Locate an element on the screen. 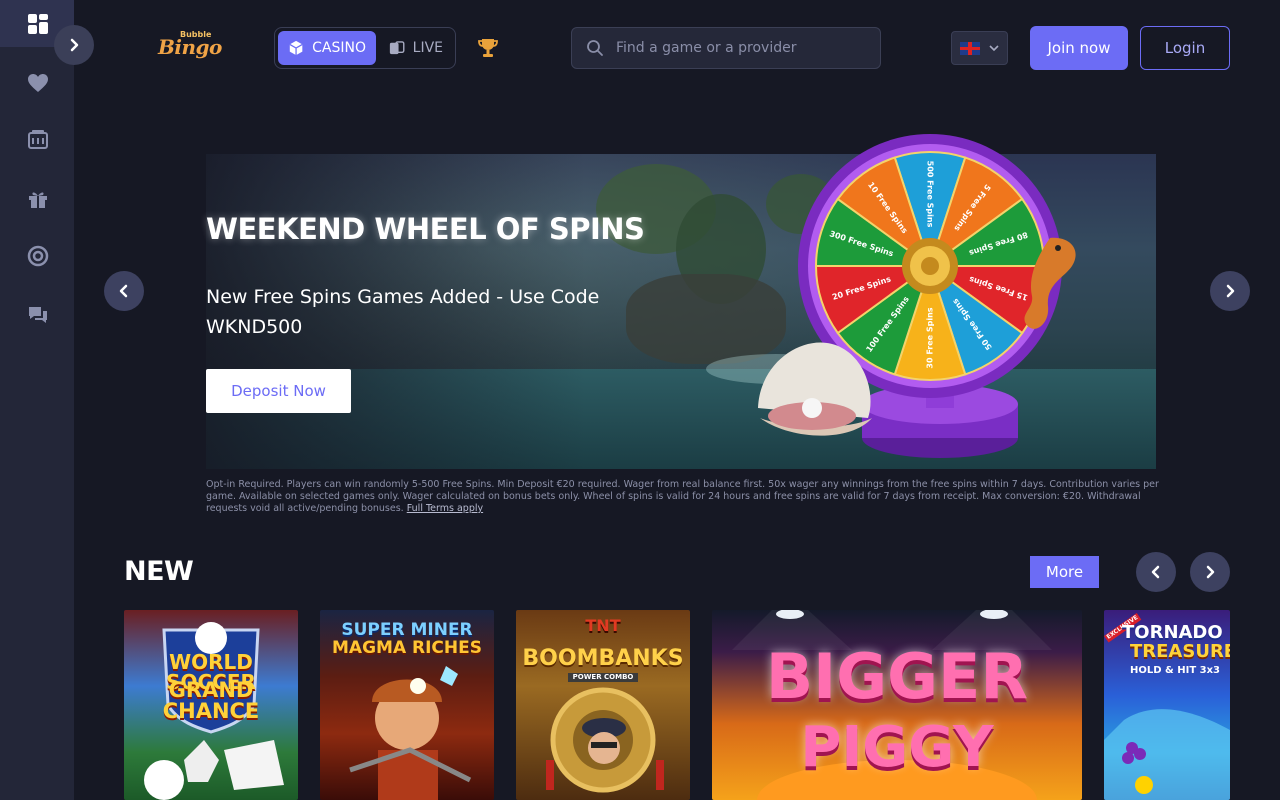 This screenshot has height=800, width=1280. game-title-line3: HOLD & HIT 3x3 is located at coordinates (1175, 670).